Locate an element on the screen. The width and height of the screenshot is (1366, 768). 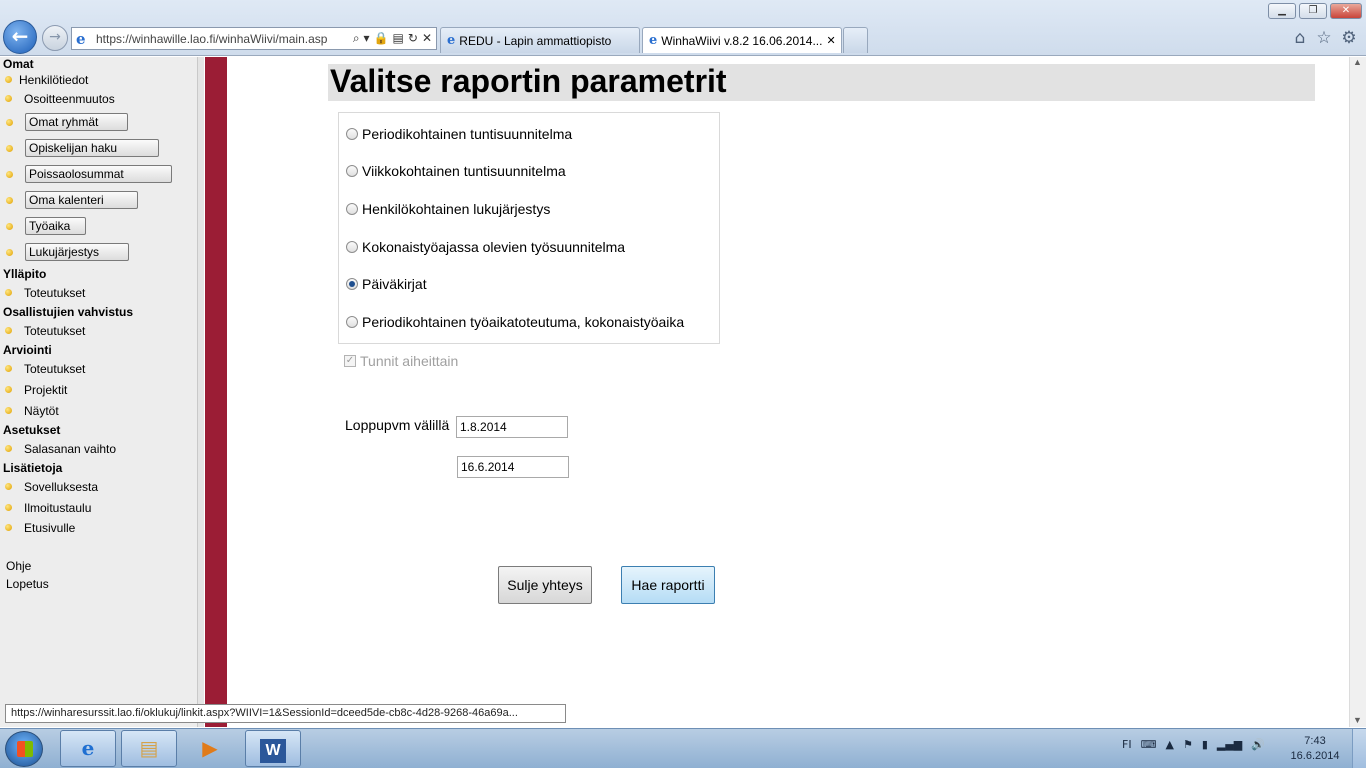
sidebar-item-label: Ohje is located at coordinates (19, 566).